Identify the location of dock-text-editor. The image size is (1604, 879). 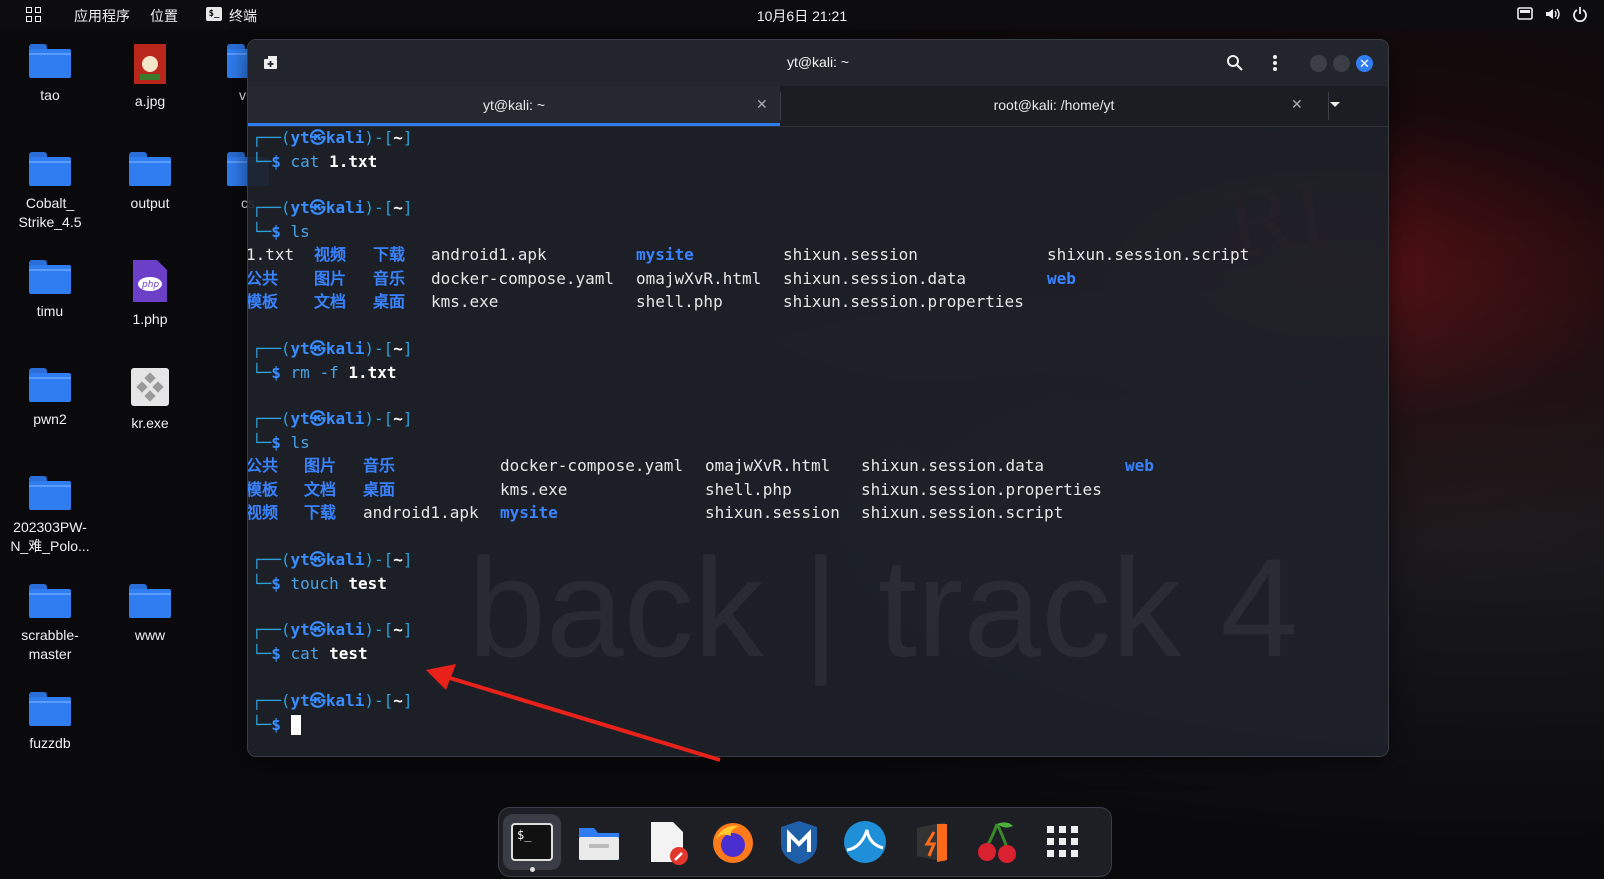
(667, 842).